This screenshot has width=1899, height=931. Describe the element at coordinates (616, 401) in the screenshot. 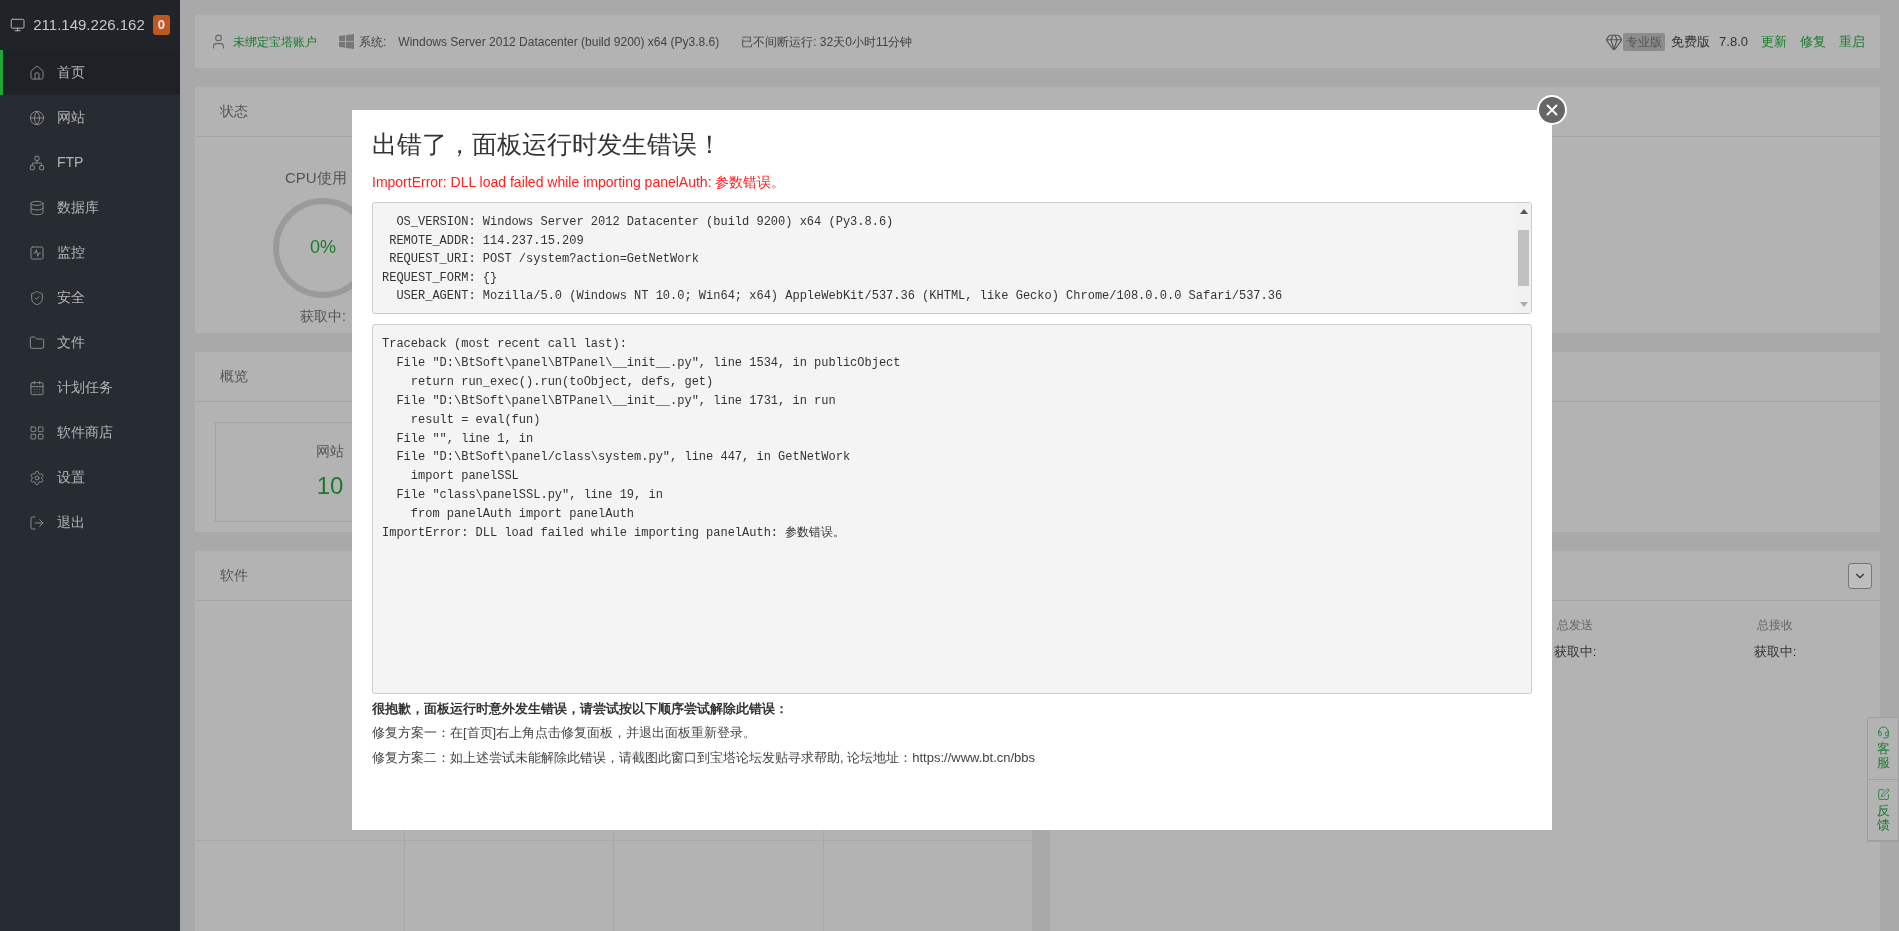

I see `code-line: File "D:\BtSoft\panel\BTPanel\__init__.py", line 1731, in run` at that location.